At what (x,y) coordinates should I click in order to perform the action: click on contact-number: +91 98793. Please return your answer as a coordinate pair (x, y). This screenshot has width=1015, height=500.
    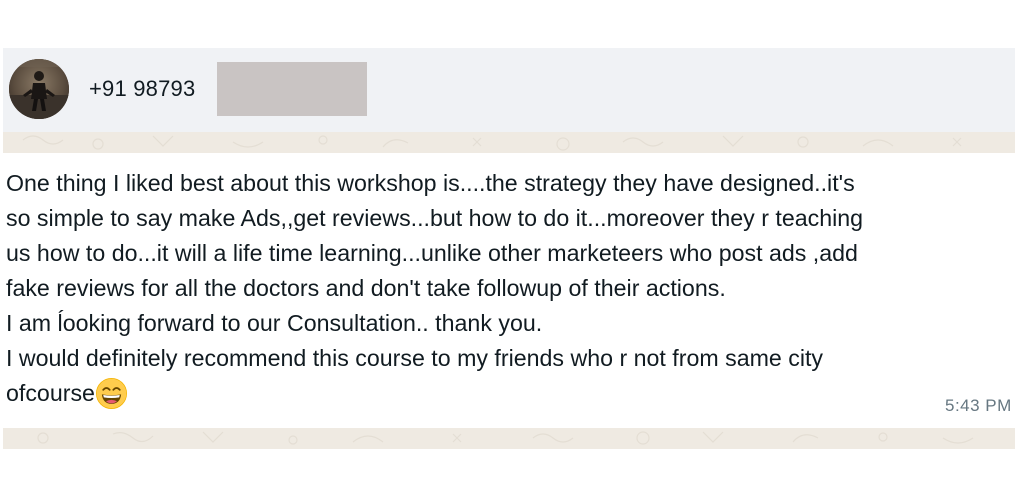
    Looking at the image, I should click on (142, 89).